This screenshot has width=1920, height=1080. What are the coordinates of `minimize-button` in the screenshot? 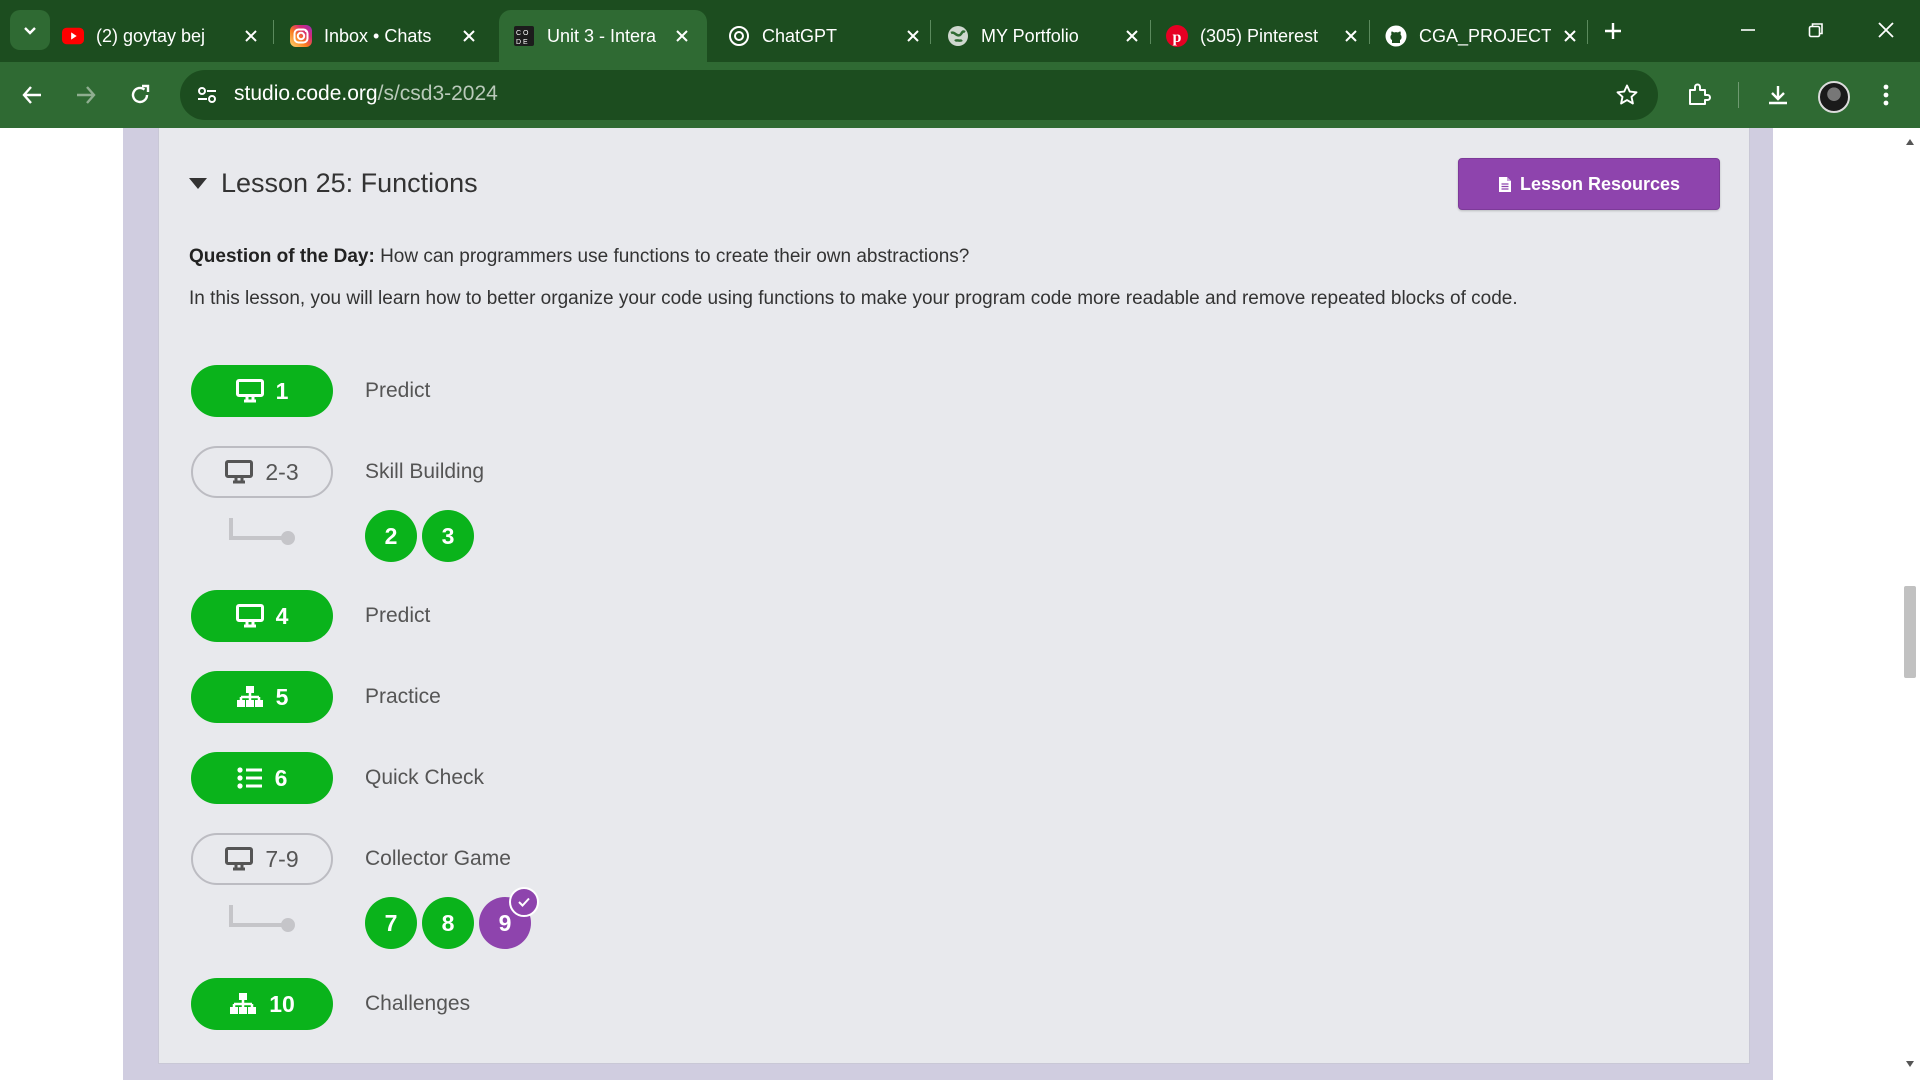 It's located at (1748, 30).